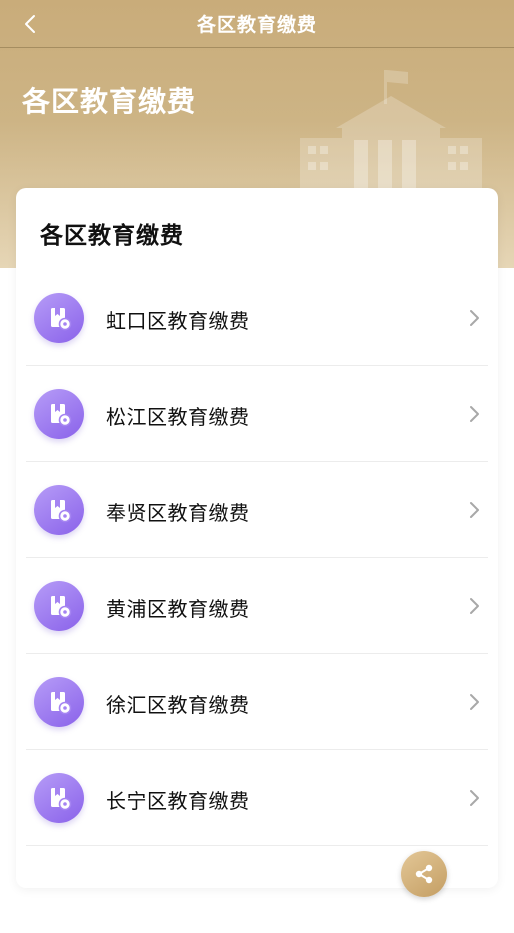  I want to click on nav-title: 各区教育缴费, so click(256, 25).